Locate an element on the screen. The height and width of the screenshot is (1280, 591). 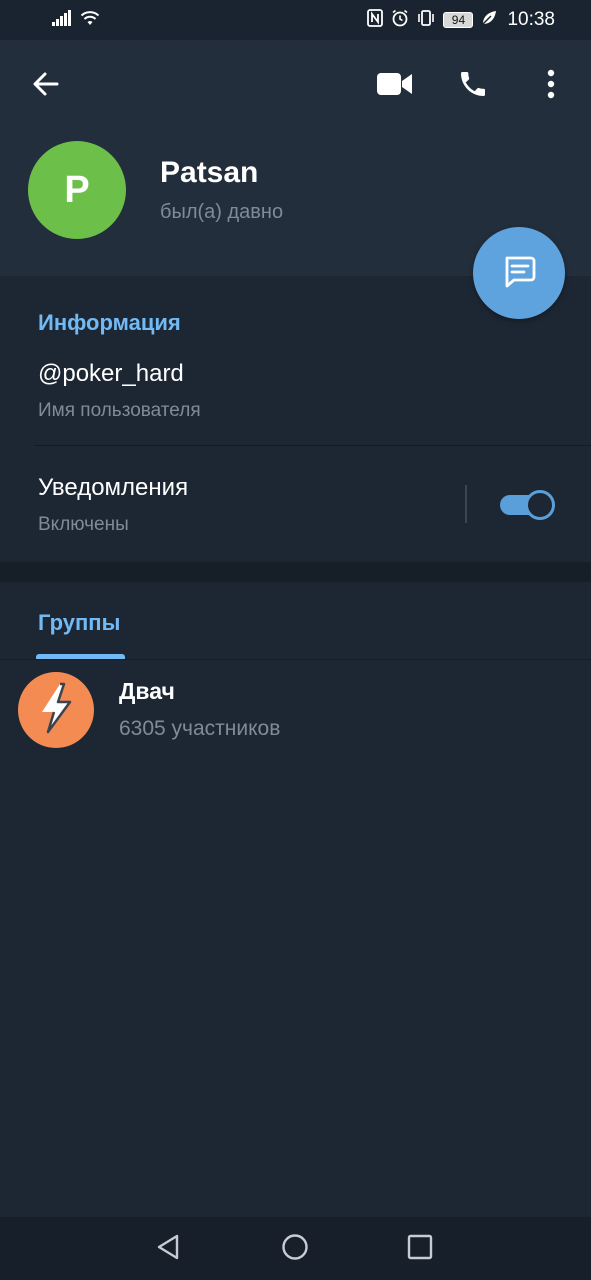
vibrate-icon is located at coordinates (426, 20).